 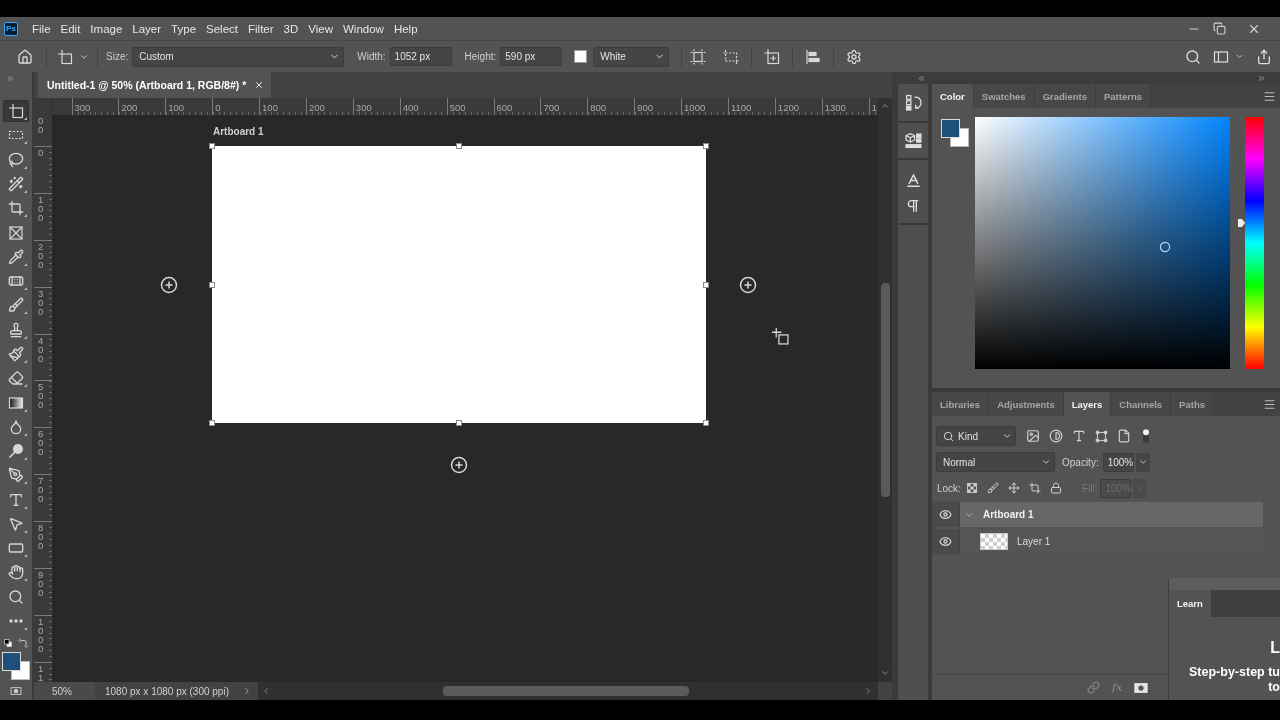 What do you see at coordinates (16, 572) in the screenshot?
I see `hand-icon` at bounding box center [16, 572].